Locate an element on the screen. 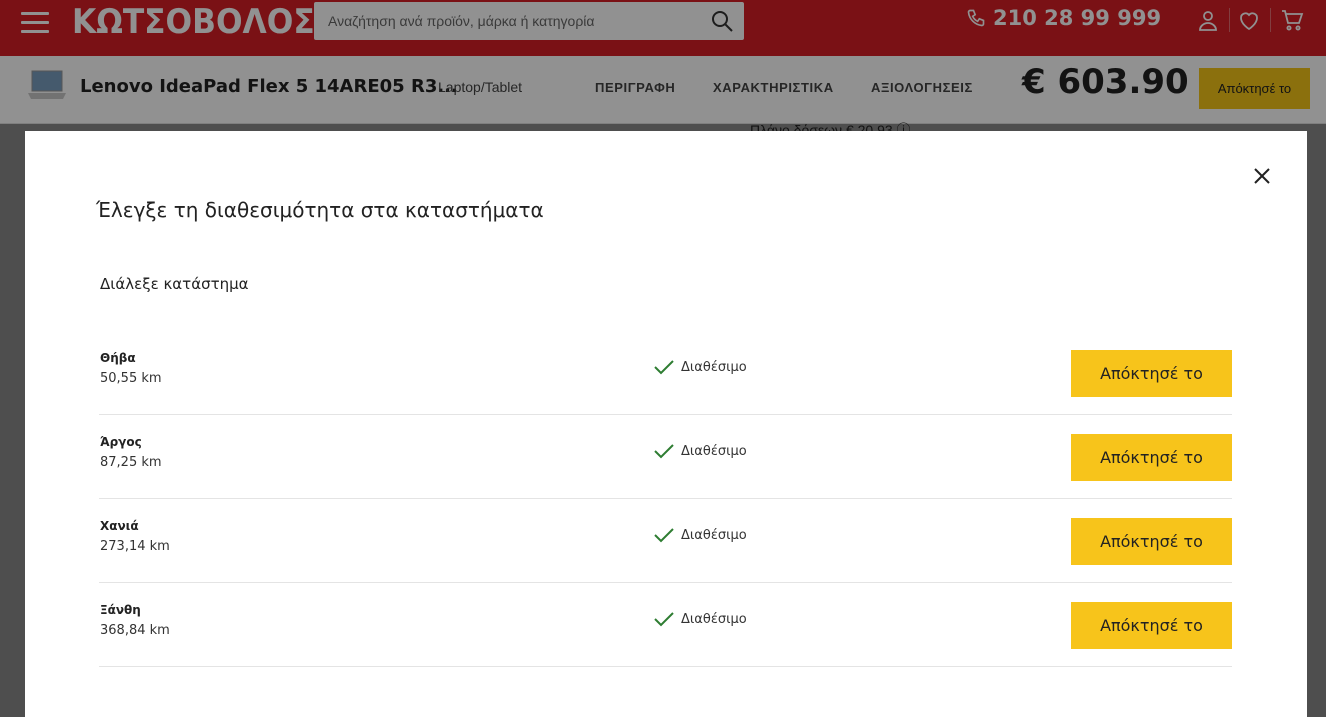 The height and width of the screenshot is (717, 1326). store-distance: 273,14 km is located at coordinates (135, 546).